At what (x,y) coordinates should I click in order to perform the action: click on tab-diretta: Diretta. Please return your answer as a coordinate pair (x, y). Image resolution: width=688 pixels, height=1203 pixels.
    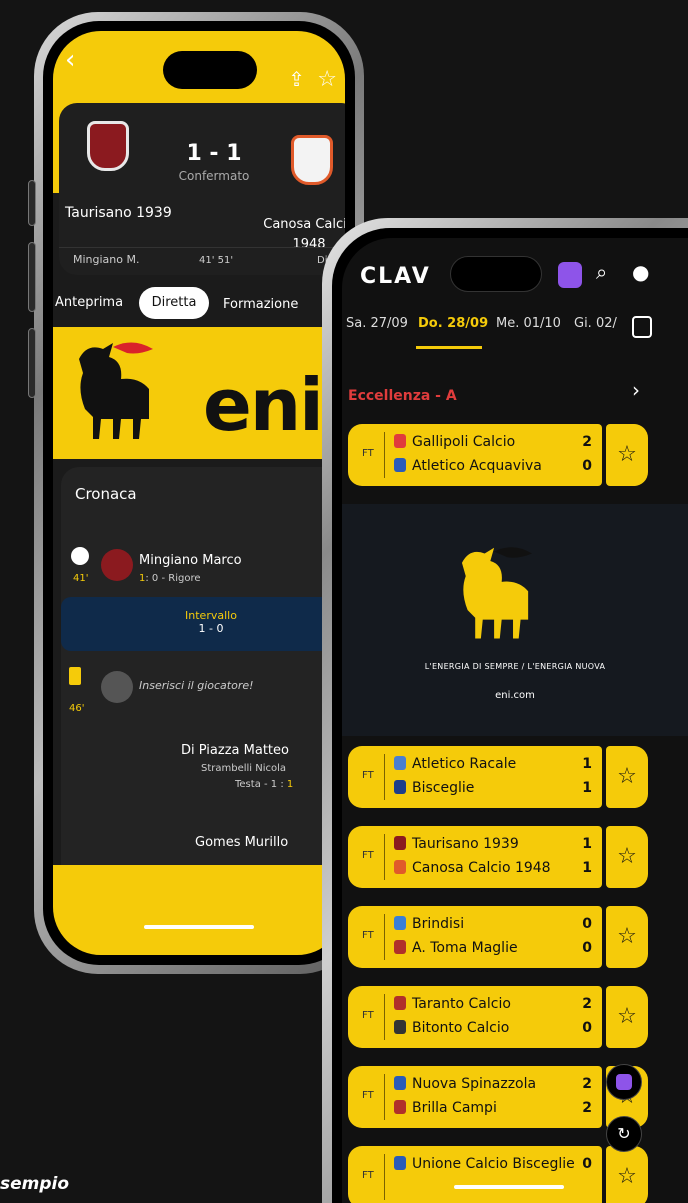
    Looking at the image, I should click on (174, 303).